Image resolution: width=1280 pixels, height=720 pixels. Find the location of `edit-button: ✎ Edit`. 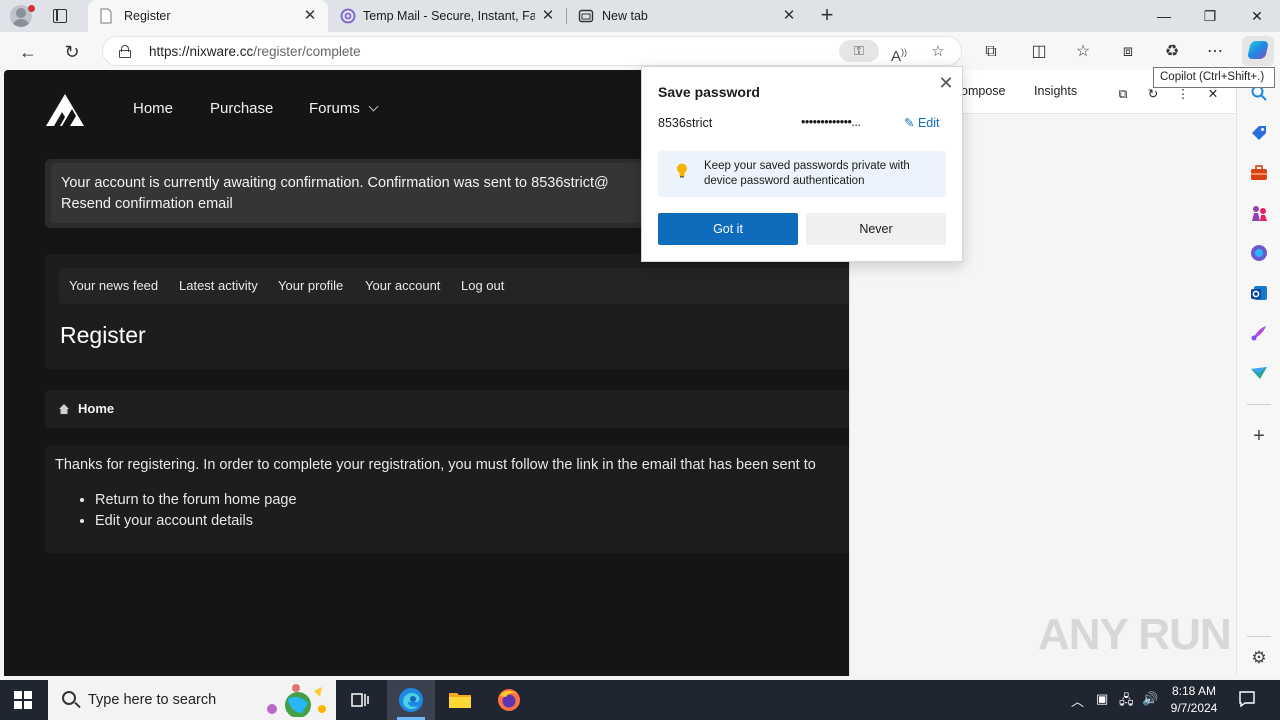

edit-button: ✎ Edit is located at coordinates (922, 122).